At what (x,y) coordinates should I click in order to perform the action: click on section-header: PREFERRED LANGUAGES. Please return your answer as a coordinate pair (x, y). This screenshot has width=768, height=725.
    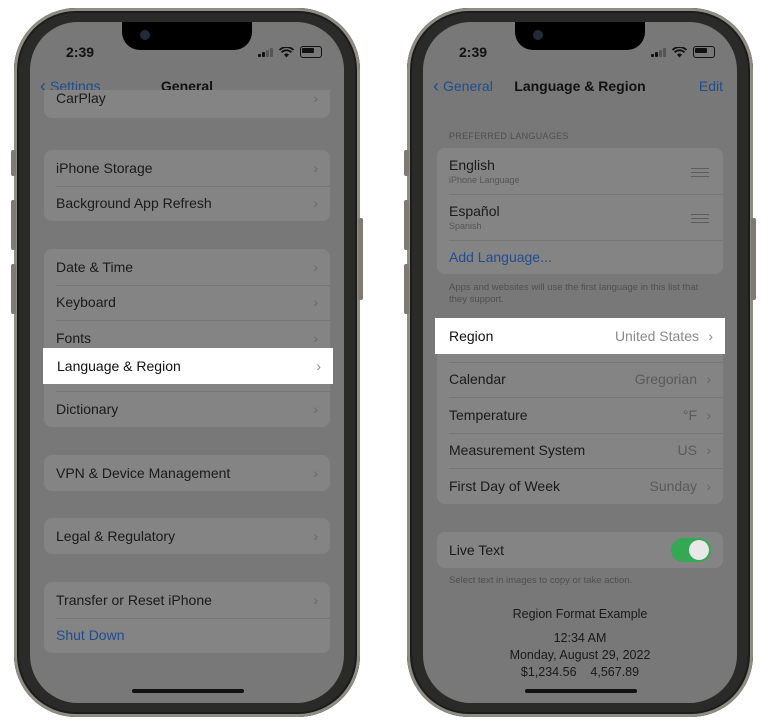
    Looking at the image, I should click on (509, 136).